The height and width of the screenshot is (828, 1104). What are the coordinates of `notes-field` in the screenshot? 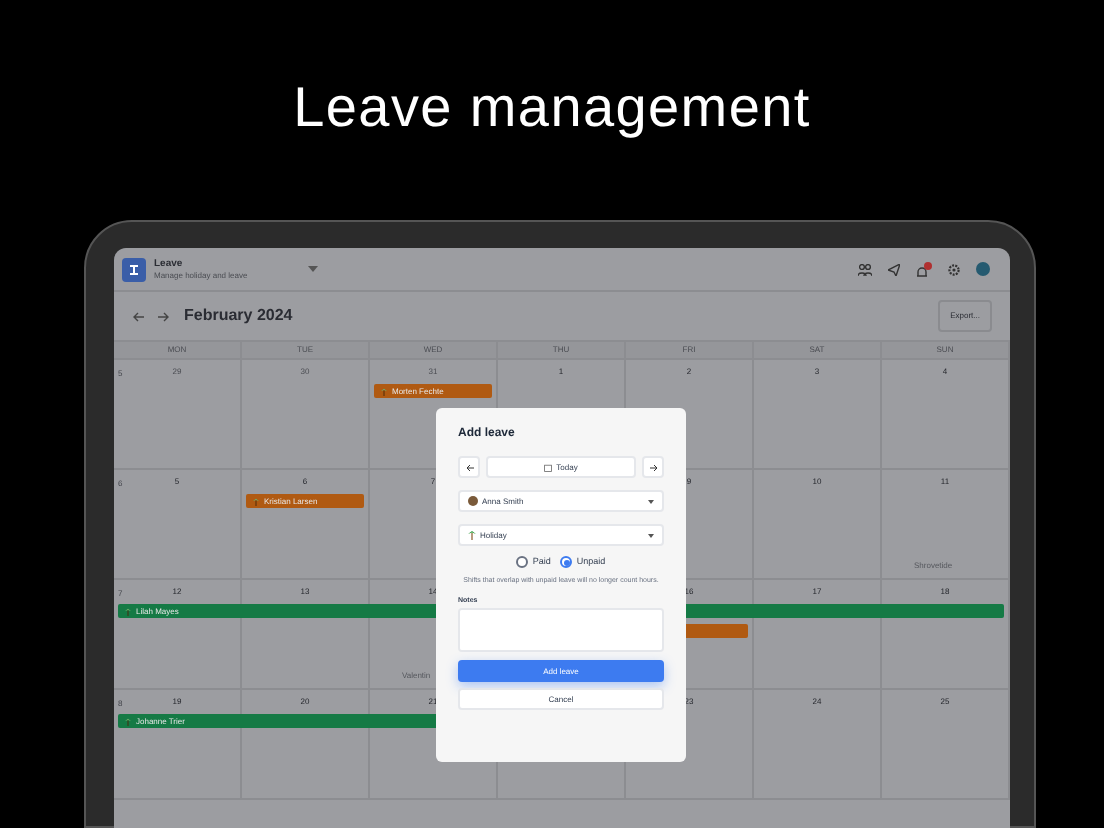 It's located at (561, 630).